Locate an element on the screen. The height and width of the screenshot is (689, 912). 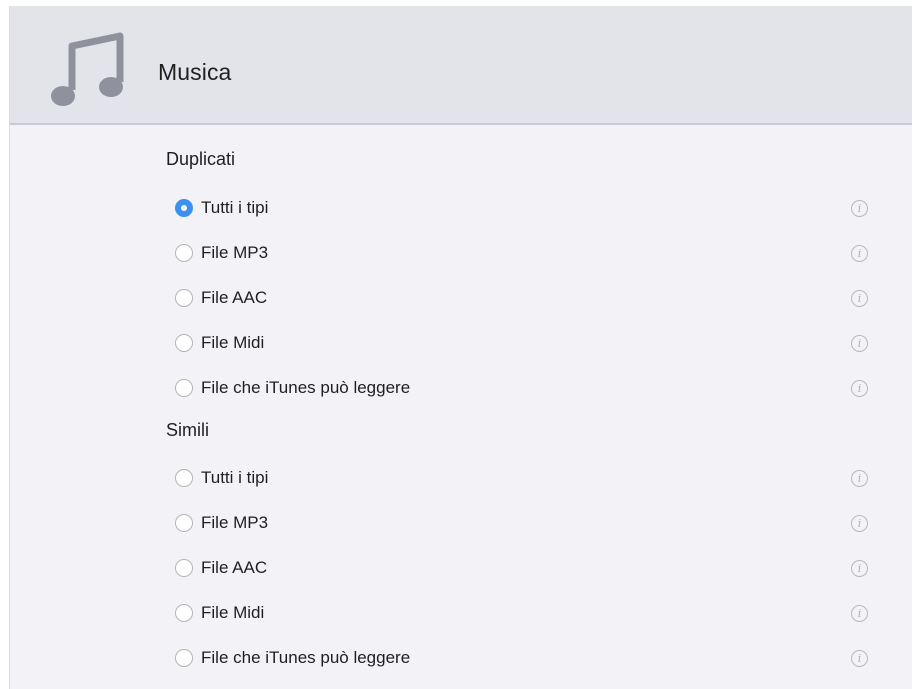
radio-option-duplicati-tutti: Tutti i tipi is located at coordinates (221, 208).